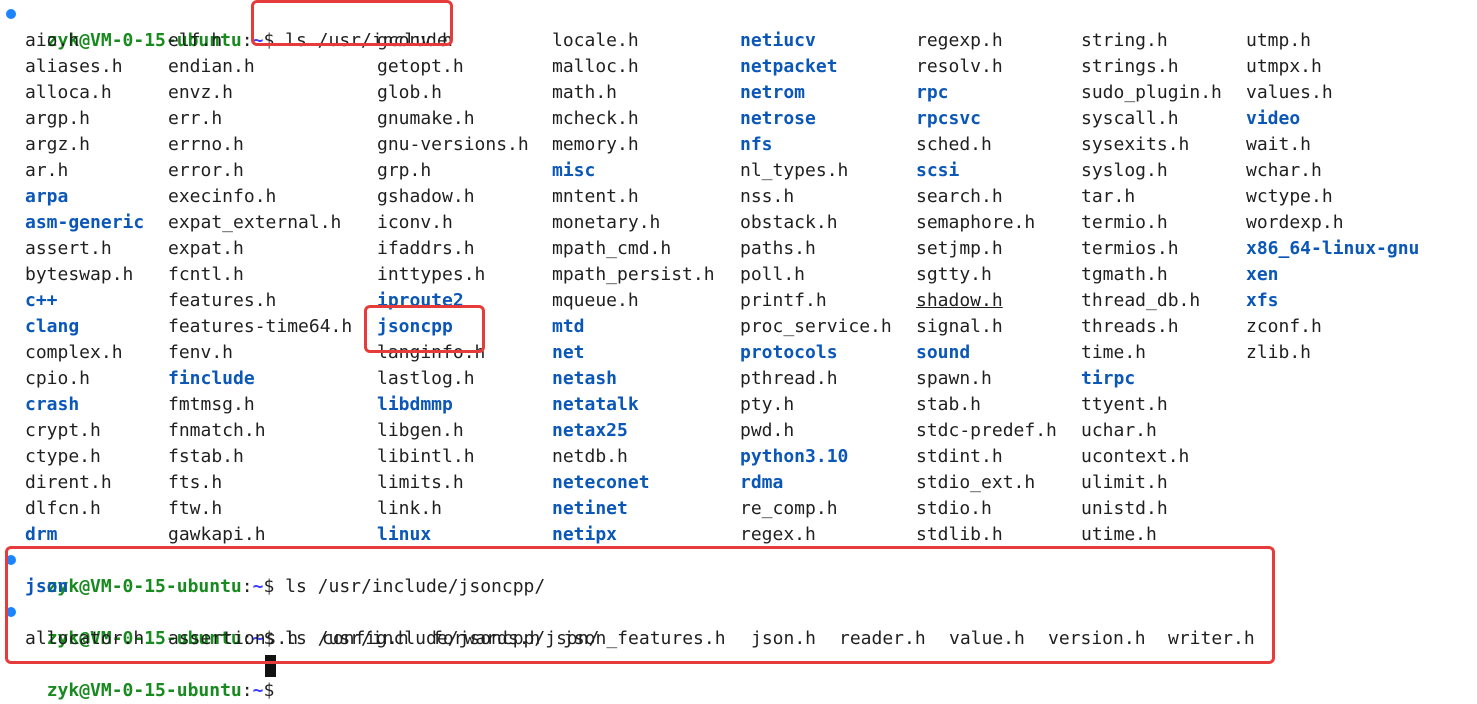 The image size is (1477, 704). Describe the element at coordinates (762, 482) in the screenshot. I see `listing-entry: rdma` at that location.